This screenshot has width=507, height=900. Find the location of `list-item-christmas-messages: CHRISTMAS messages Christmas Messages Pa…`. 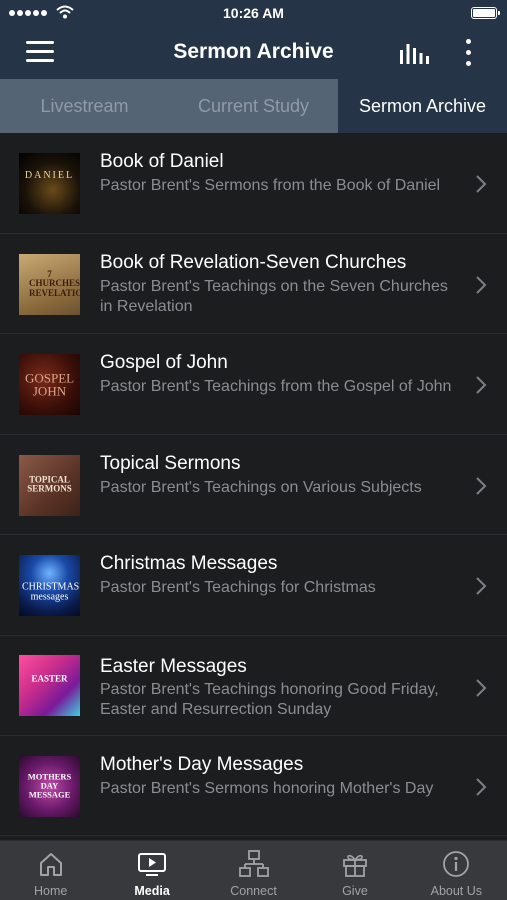

list-item-christmas-messages: CHRISTMAS messages Christmas Messages Pa… is located at coordinates (253, 585).